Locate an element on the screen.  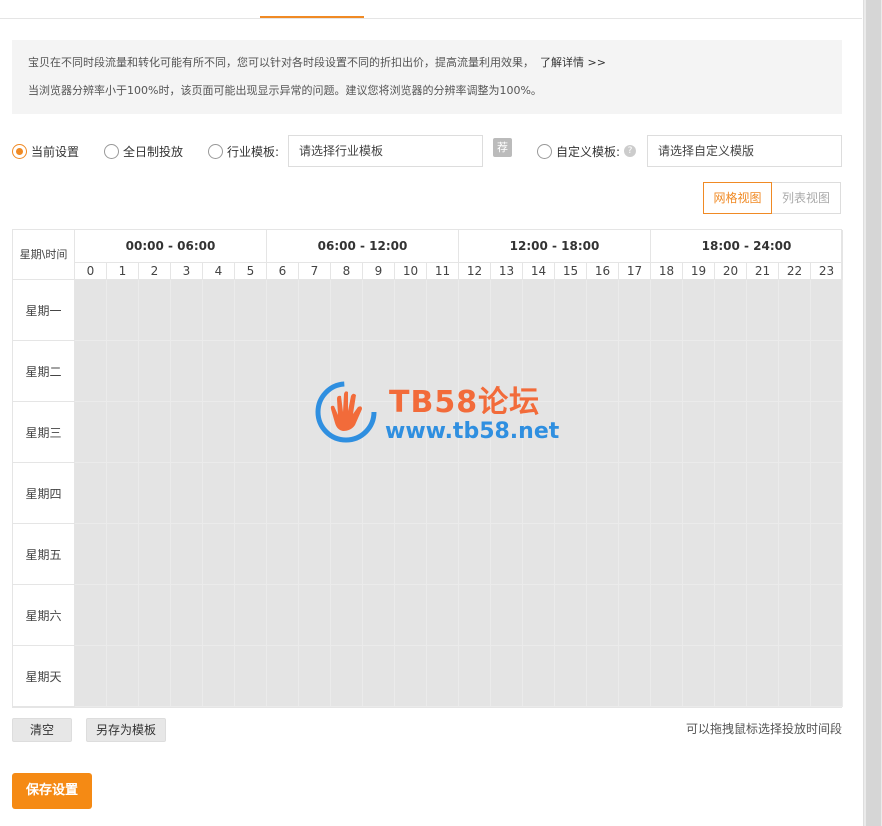
learn-more-link: 了解详情 >> is located at coordinates (573, 62).